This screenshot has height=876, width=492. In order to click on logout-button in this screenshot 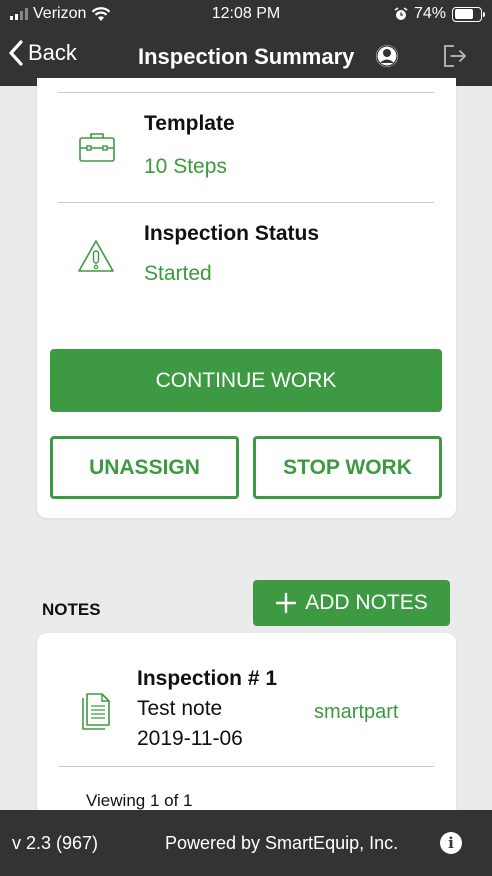, I will do `click(455, 58)`.